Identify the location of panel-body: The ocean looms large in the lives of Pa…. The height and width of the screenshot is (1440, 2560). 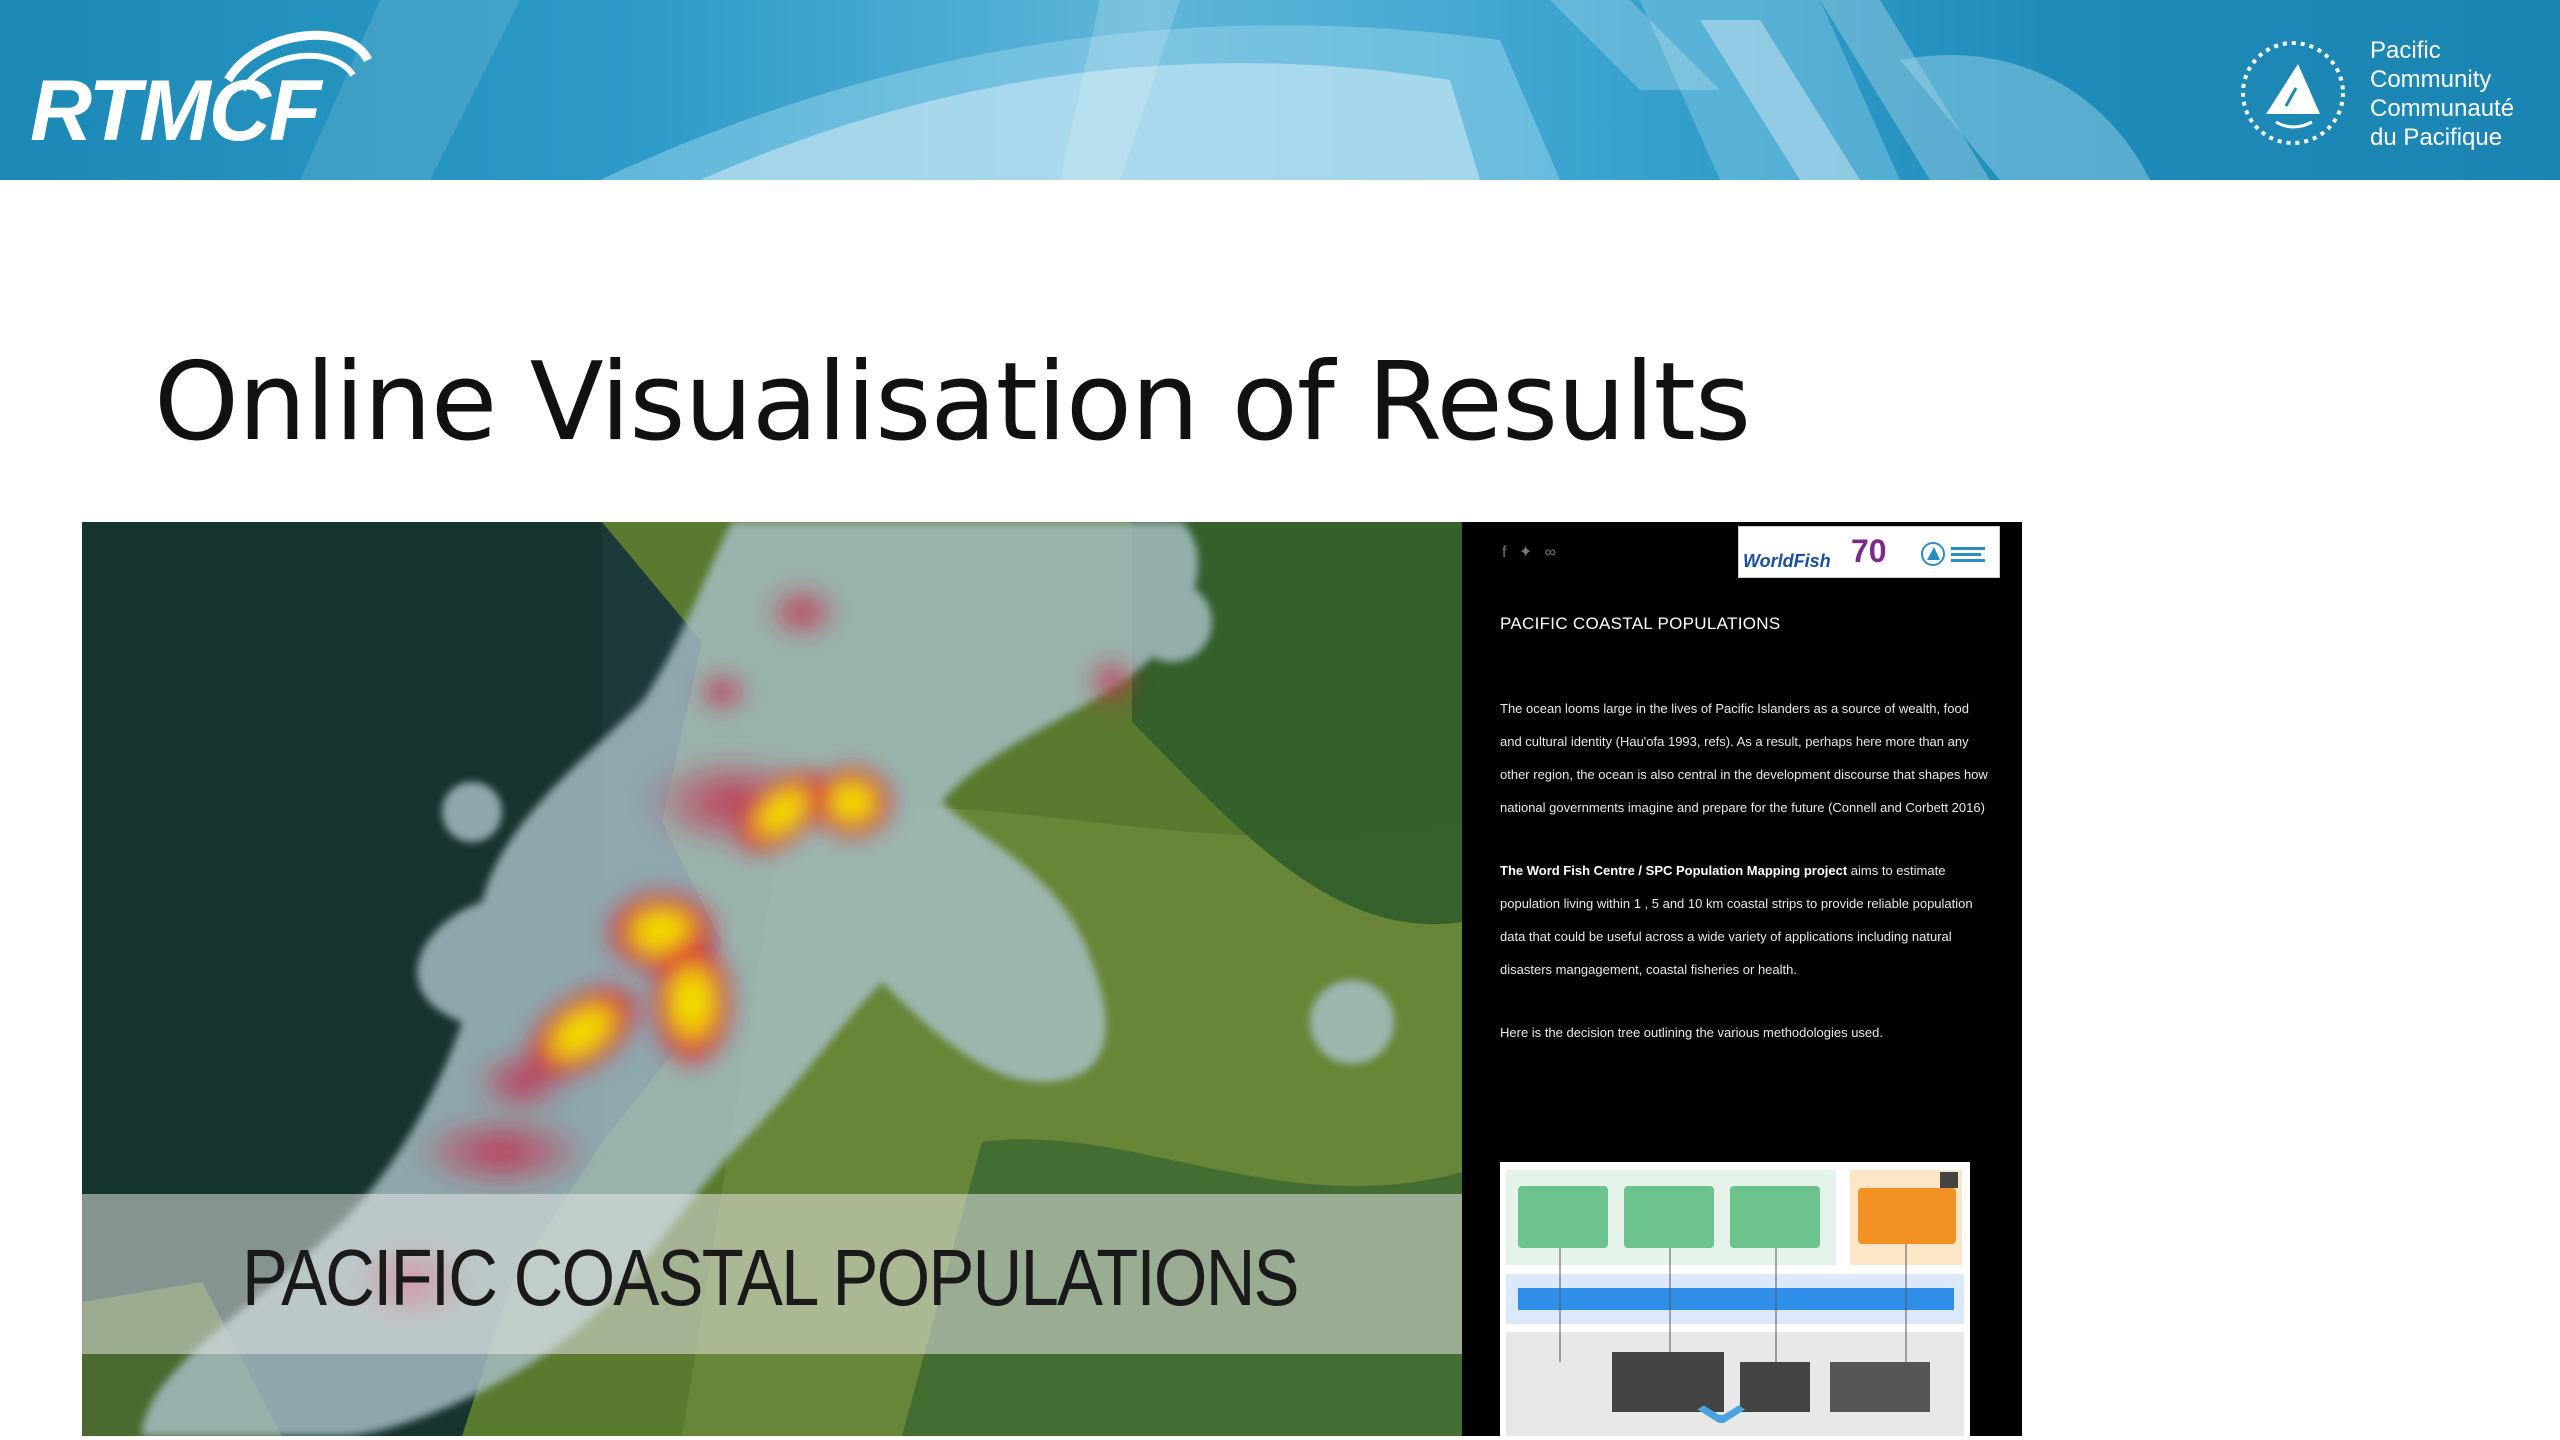
(1745, 885).